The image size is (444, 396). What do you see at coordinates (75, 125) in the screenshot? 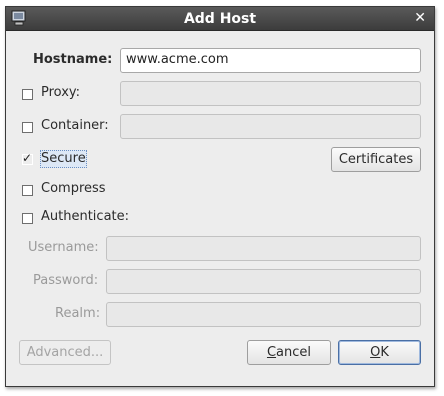
I see `container-label: Container:` at bounding box center [75, 125].